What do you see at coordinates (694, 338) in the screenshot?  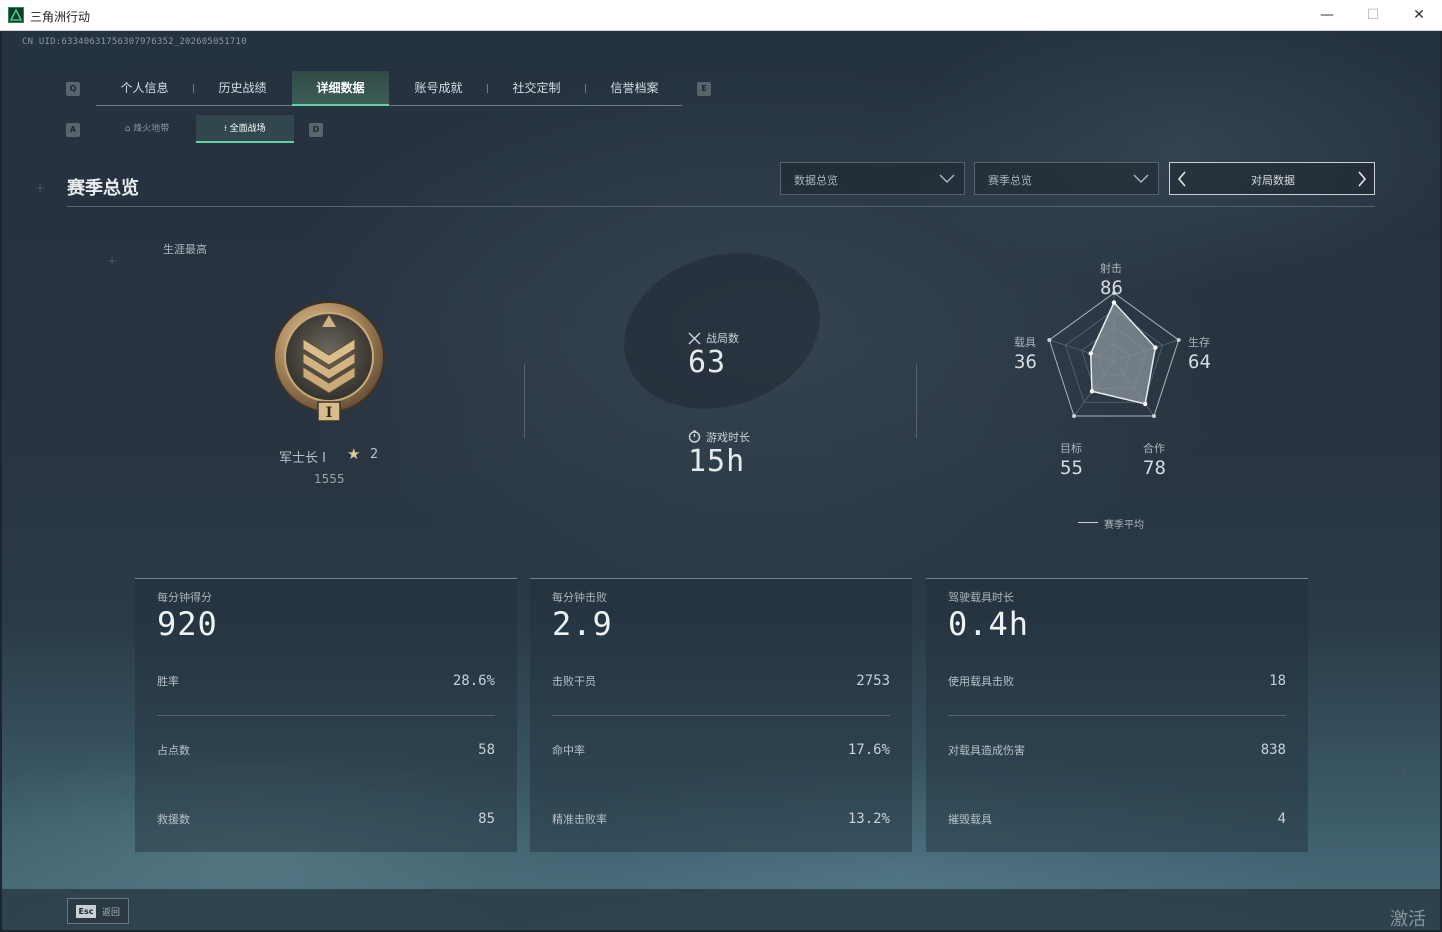 I see `crossed-swords-icon` at bounding box center [694, 338].